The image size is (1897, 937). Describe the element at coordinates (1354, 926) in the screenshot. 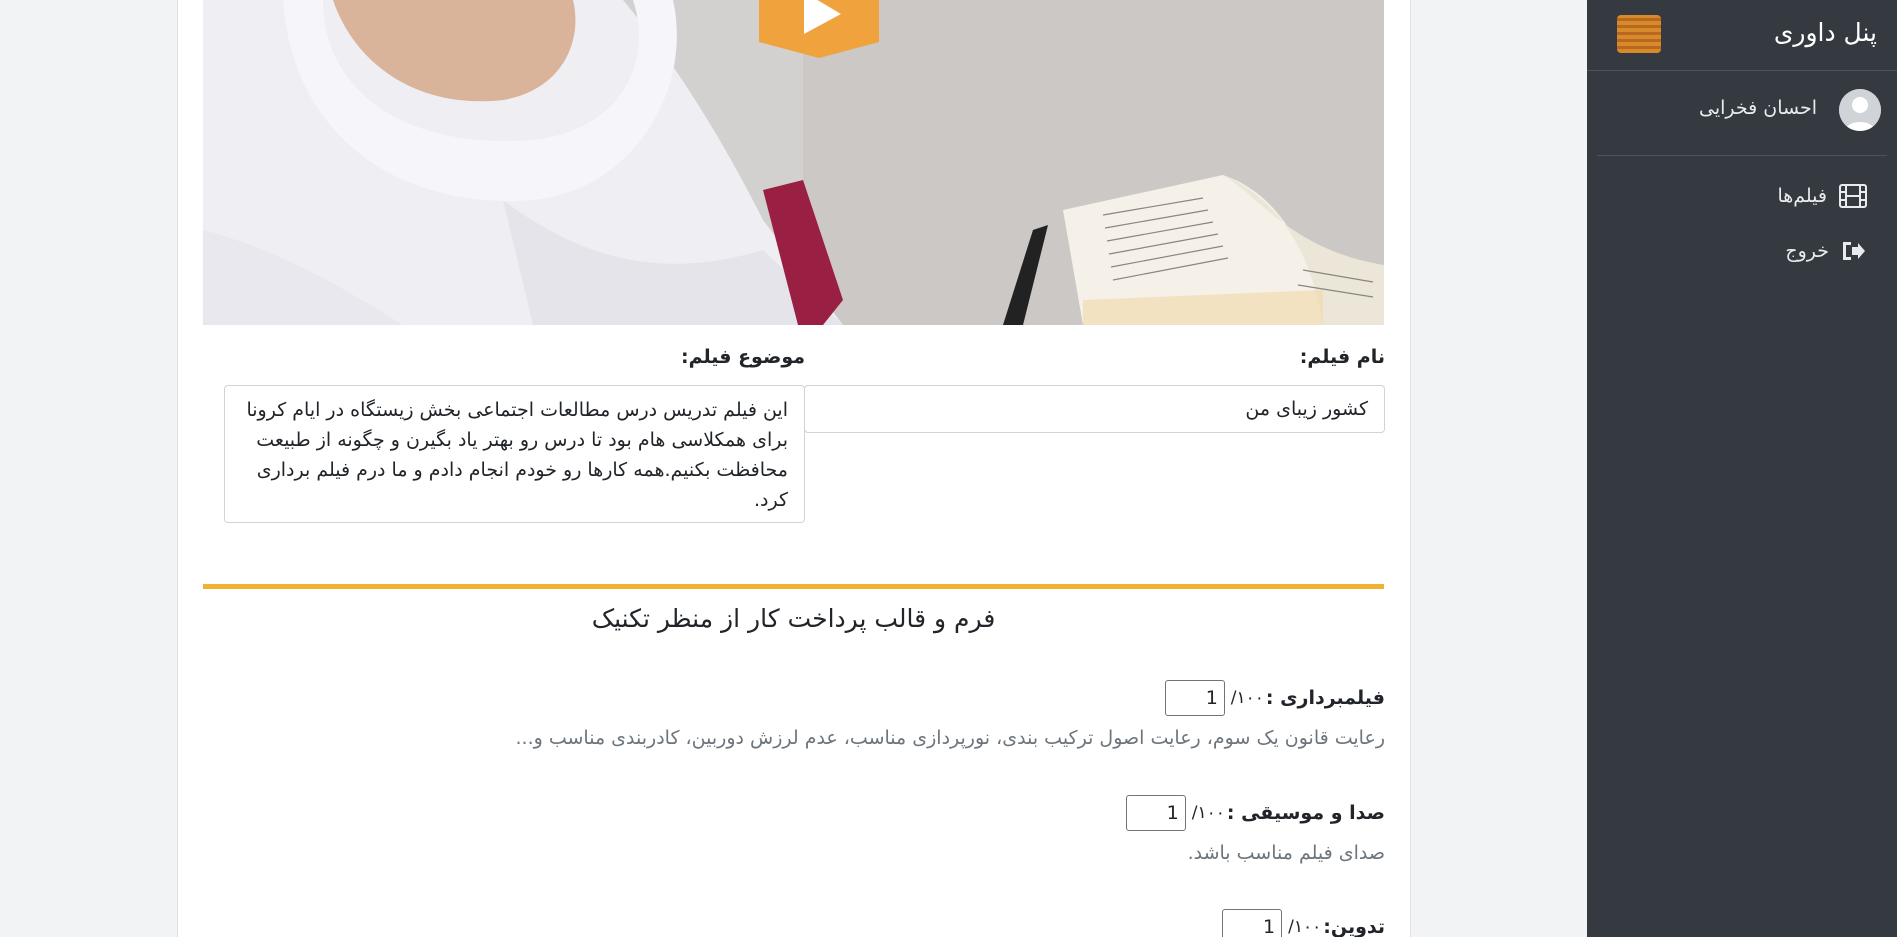

I see `criterion-label: تدوین:` at that location.